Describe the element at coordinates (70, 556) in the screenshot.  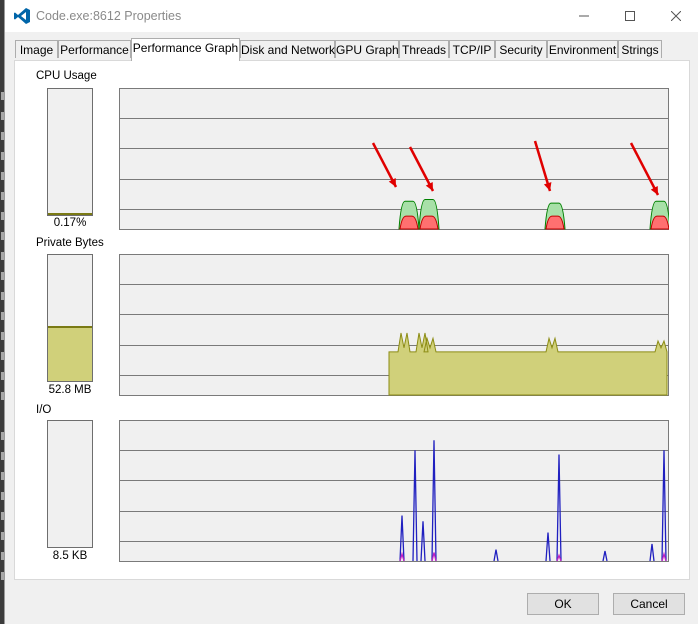
I see `io-value: 8.5 KB` at that location.